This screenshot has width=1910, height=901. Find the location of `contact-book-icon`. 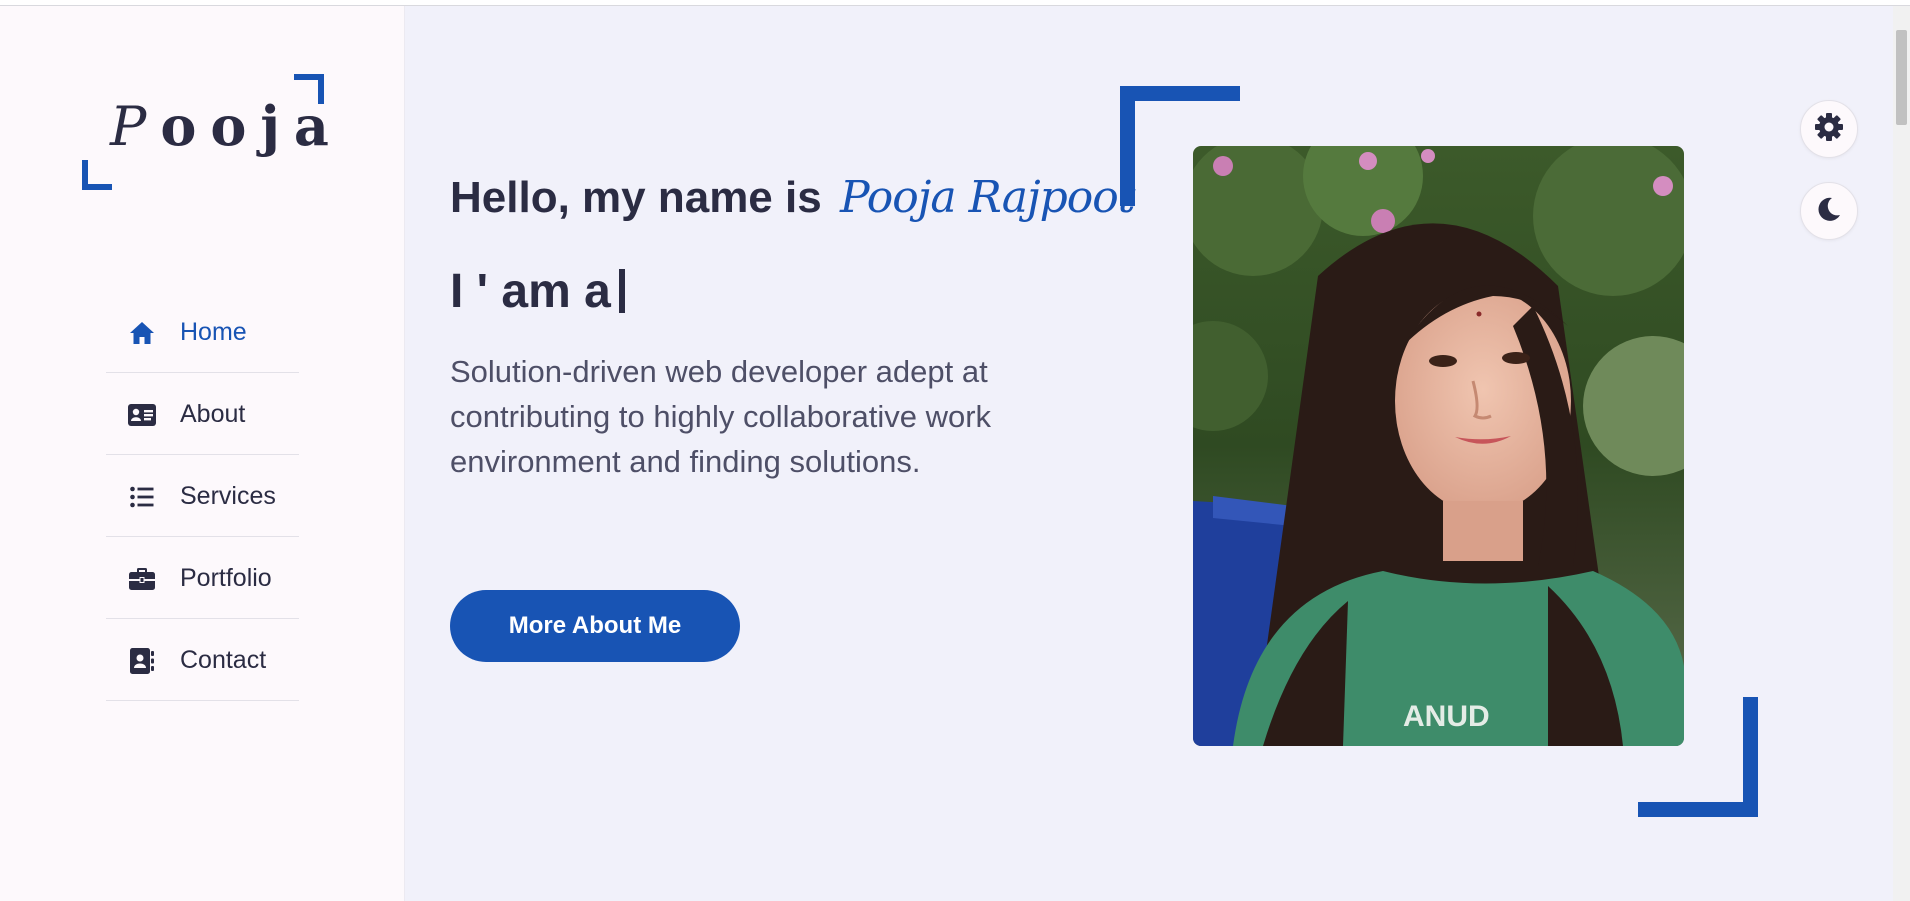

contact-book-icon is located at coordinates (142, 660).